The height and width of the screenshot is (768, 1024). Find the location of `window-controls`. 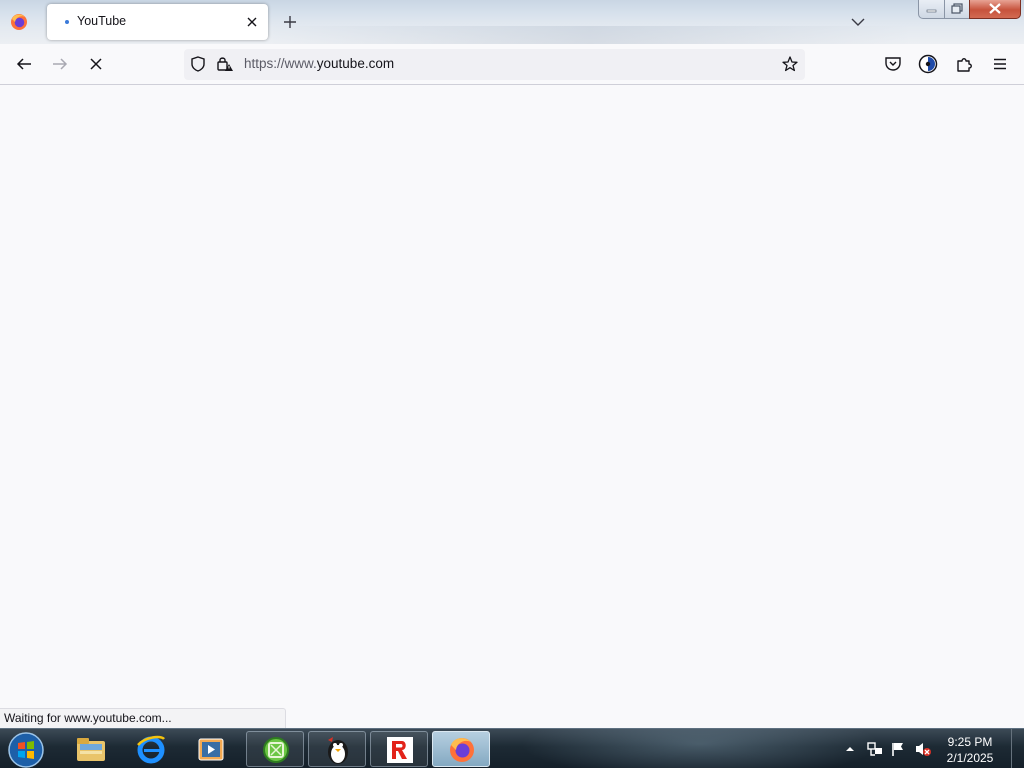

window-controls is located at coordinates (970, 9).